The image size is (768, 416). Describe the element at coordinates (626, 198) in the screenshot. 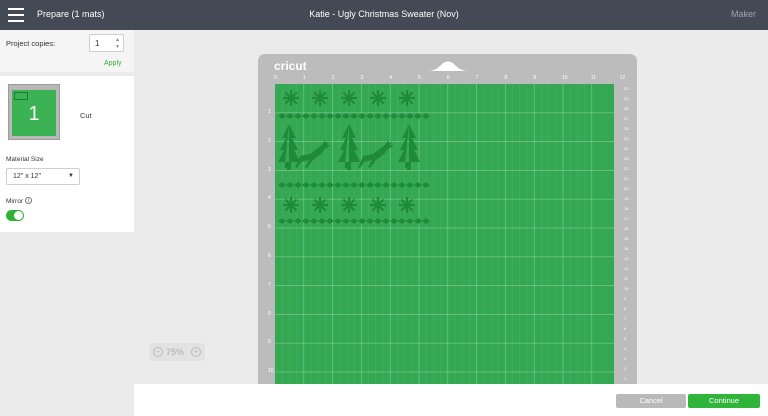

I see `right-ruler-number: 19` at that location.